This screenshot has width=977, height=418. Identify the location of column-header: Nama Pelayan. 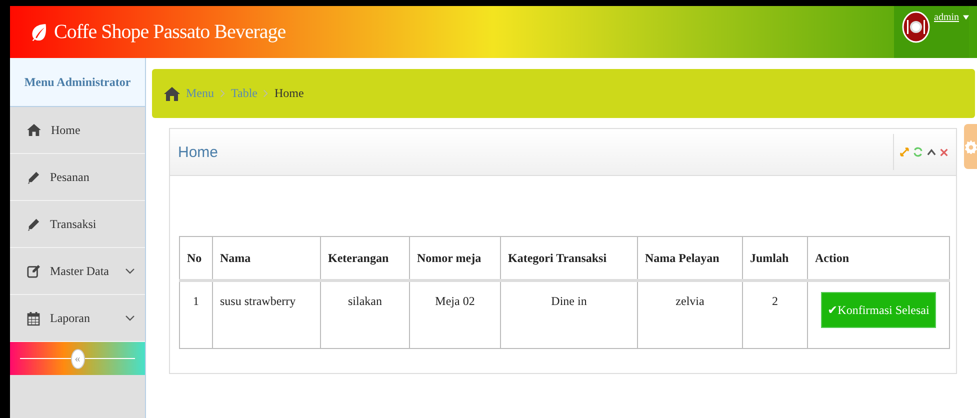
(690, 258).